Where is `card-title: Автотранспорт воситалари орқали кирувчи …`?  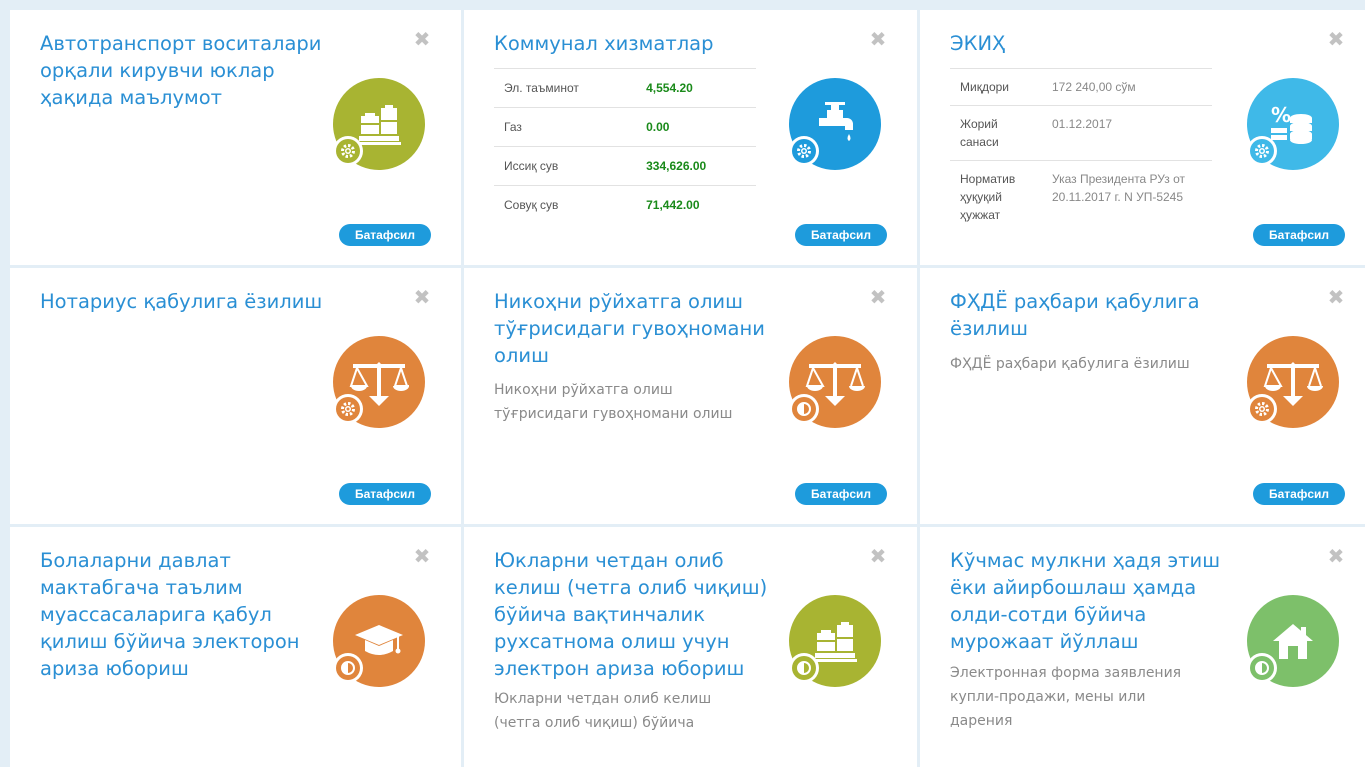 card-title: Автотранспорт воситалари орқали кирувчи … is located at coordinates (185, 70).